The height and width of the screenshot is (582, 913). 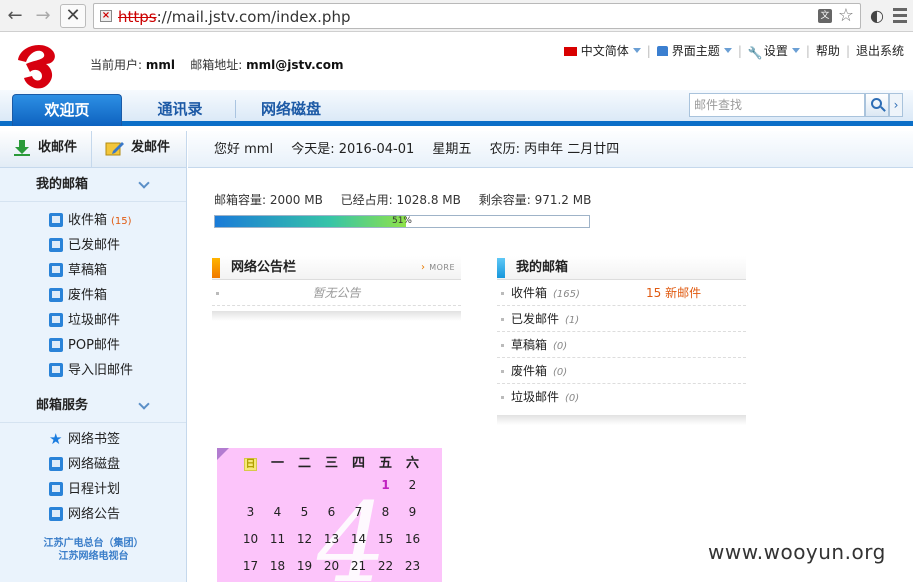 What do you see at coordinates (880, 50) in the screenshot?
I see `logout-link: 退出系统` at bounding box center [880, 50].